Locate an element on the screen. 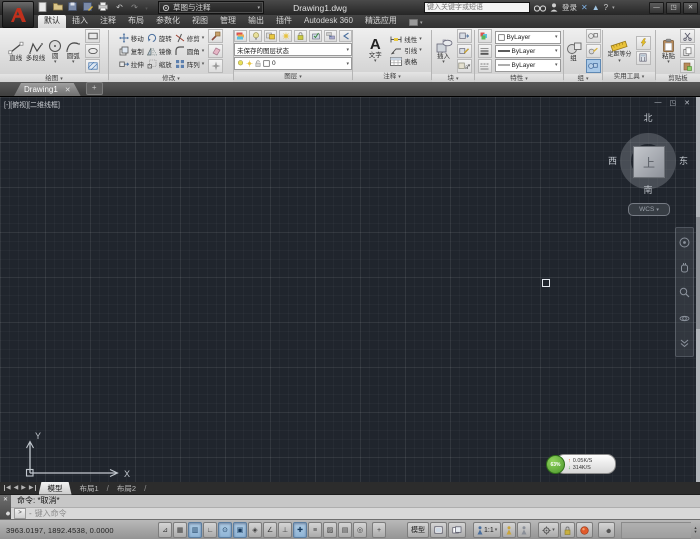 The width and height of the screenshot is (700, 539). toggle-quick-properties: ▤ is located at coordinates (345, 530).